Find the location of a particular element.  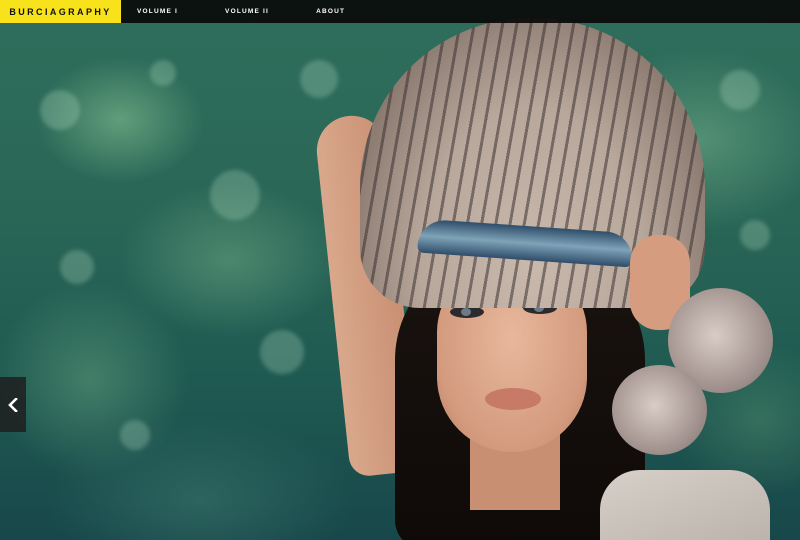

nav-item-volume-i: VOLUME I is located at coordinates (157, 11).